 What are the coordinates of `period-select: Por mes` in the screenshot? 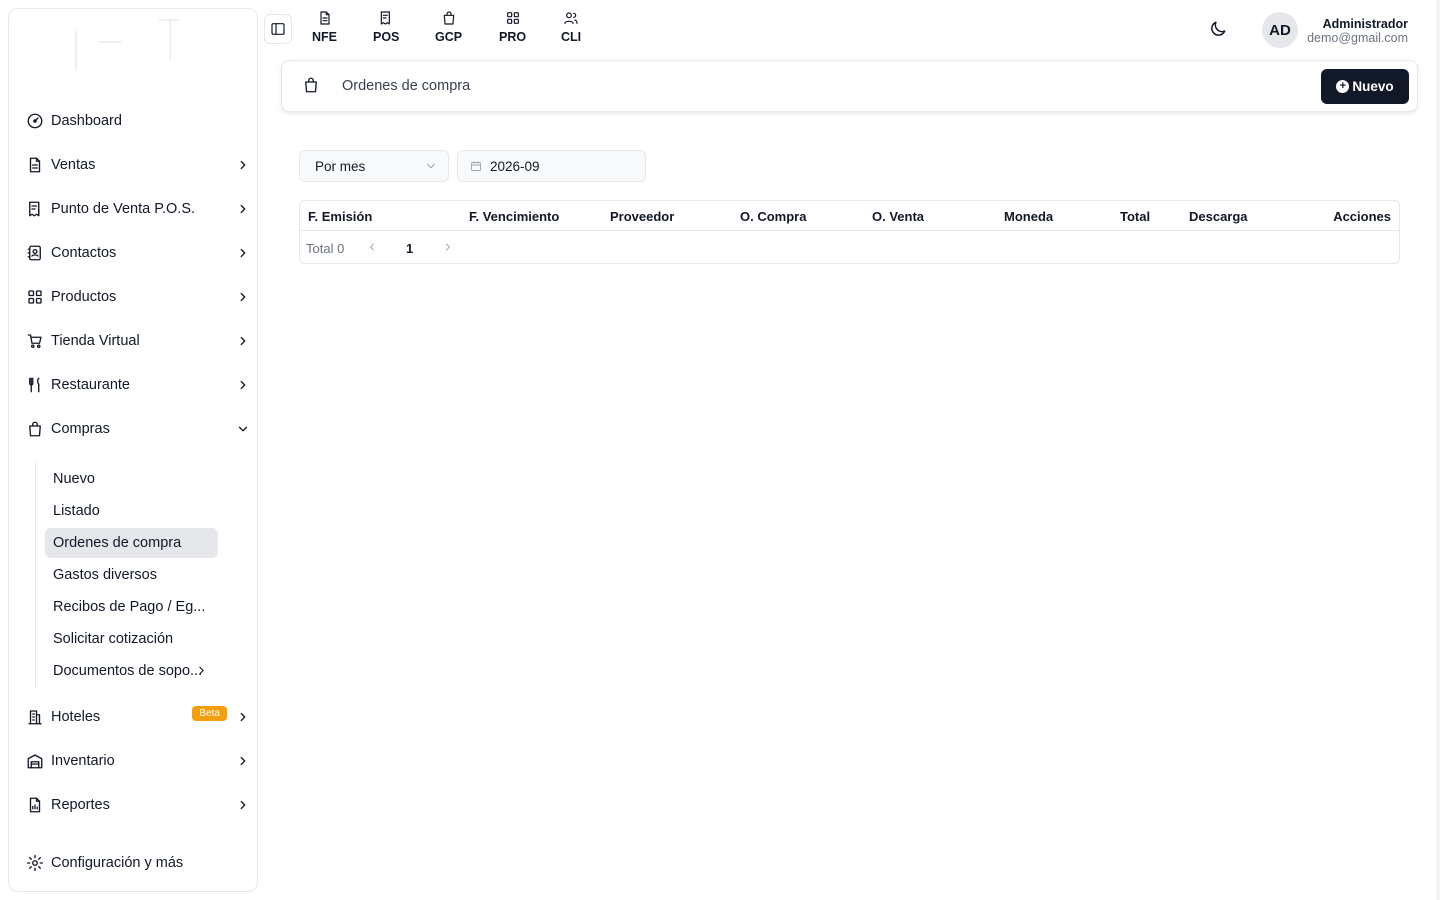 It's located at (374, 166).